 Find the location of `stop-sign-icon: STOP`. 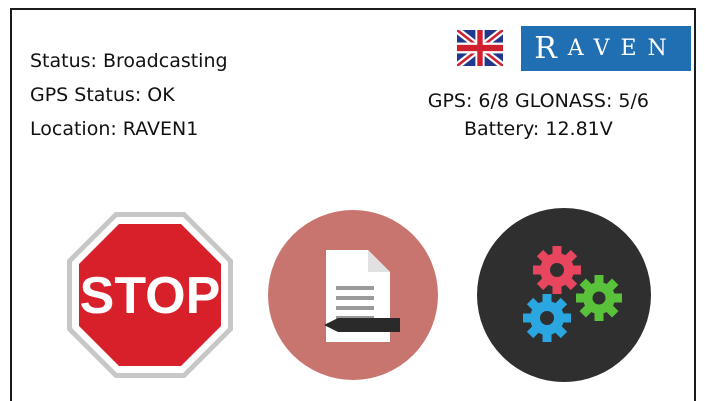

stop-sign-icon: STOP is located at coordinates (150, 295).